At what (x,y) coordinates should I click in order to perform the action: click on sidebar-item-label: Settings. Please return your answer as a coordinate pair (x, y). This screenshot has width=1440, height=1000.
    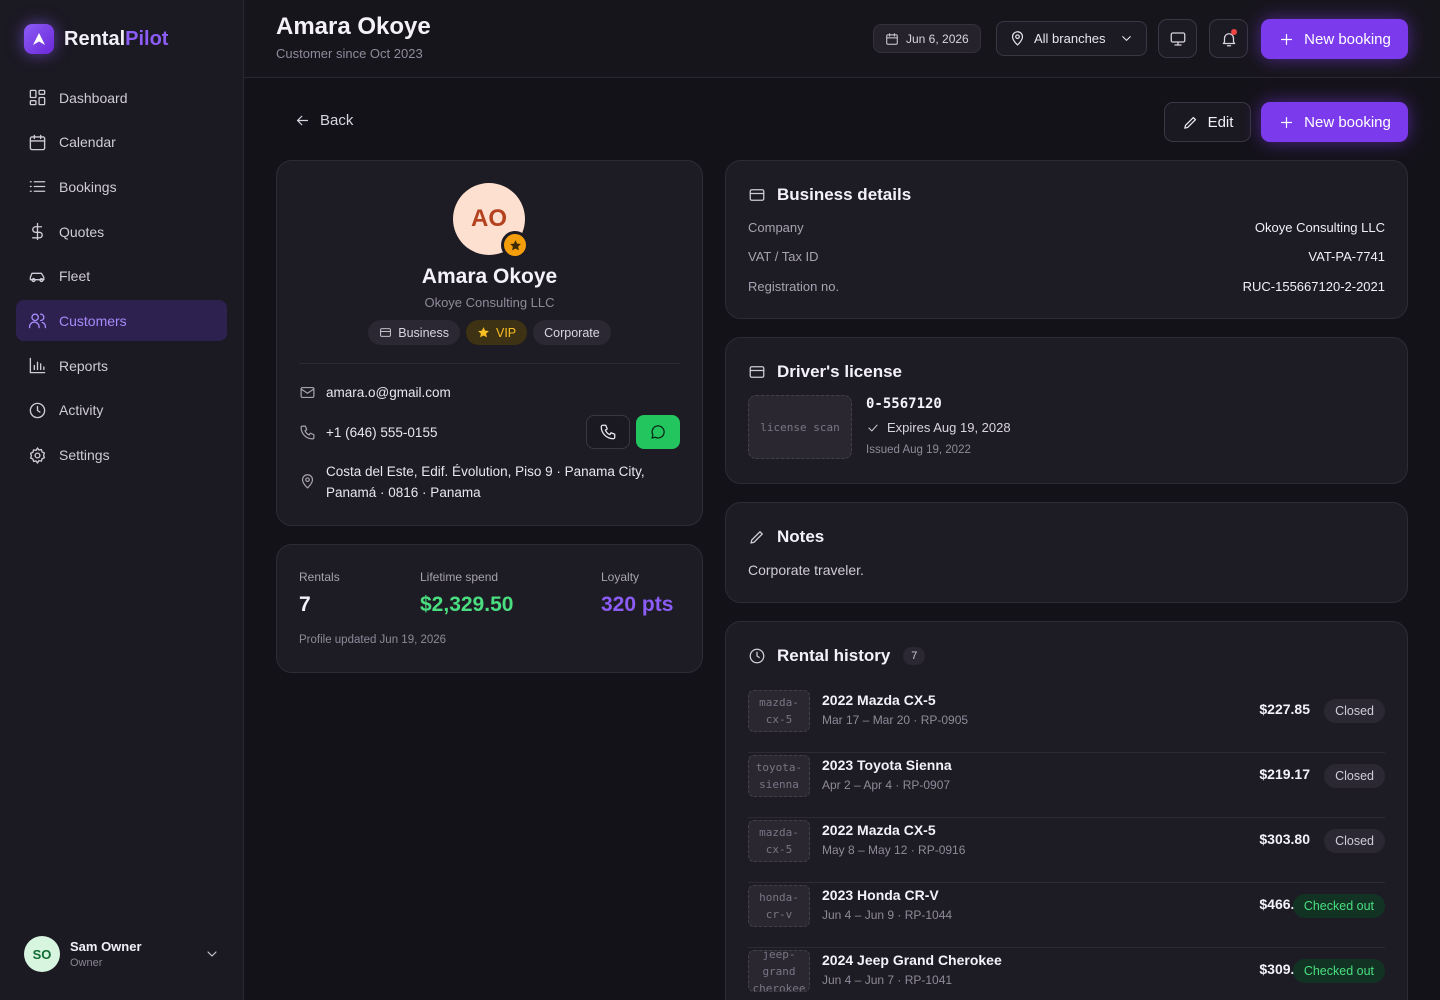
    Looking at the image, I should click on (84, 455).